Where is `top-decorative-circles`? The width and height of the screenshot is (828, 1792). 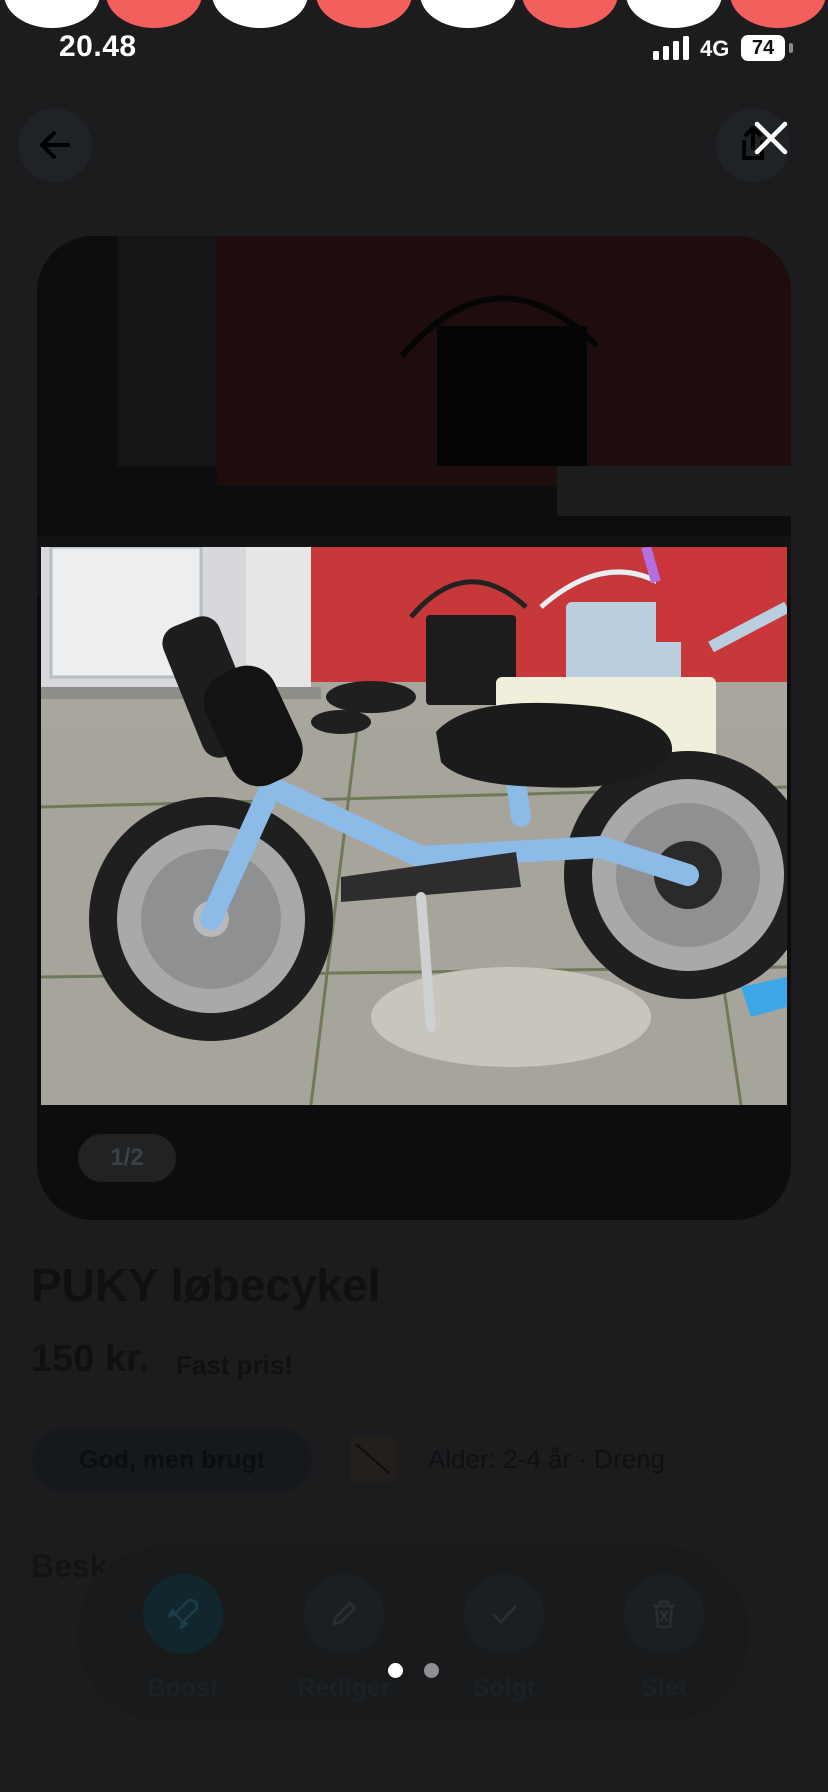 top-decorative-circles is located at coordinates (414, 14).